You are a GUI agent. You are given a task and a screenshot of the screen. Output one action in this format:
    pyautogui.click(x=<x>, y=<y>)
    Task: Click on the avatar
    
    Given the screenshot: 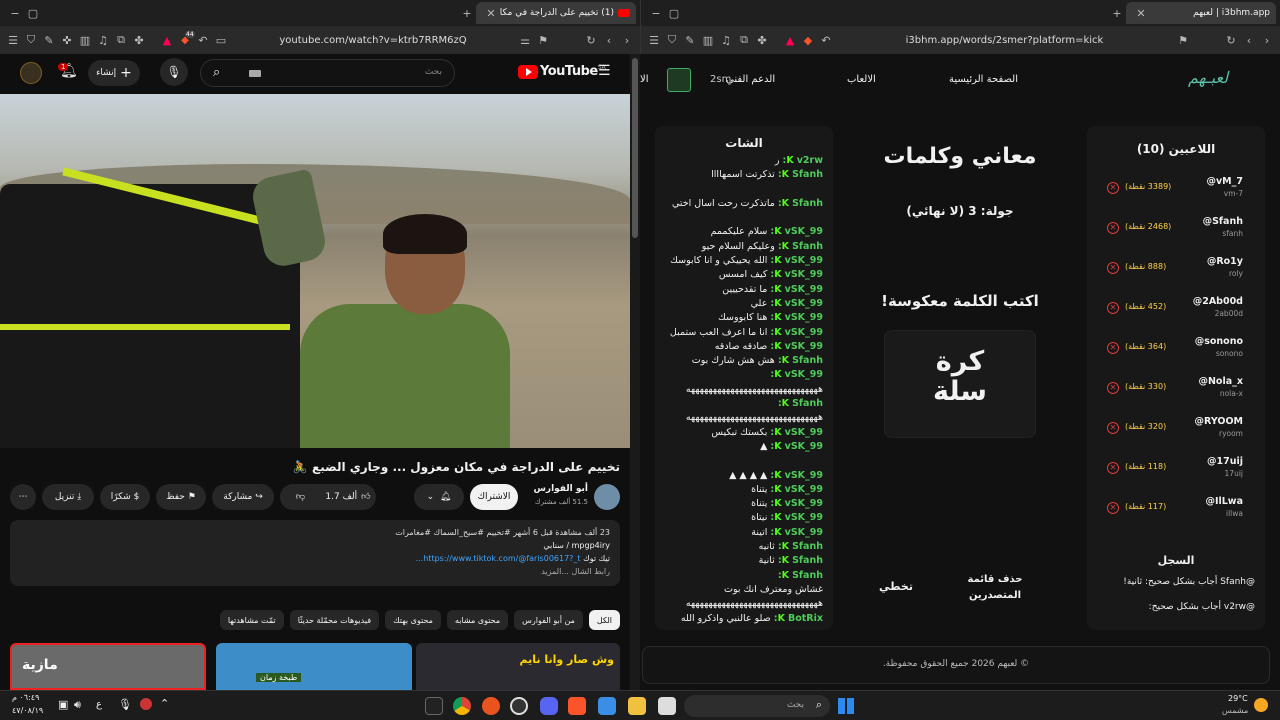 What is the action you would take?
    pyautogui.click(x=31, y=73)
    